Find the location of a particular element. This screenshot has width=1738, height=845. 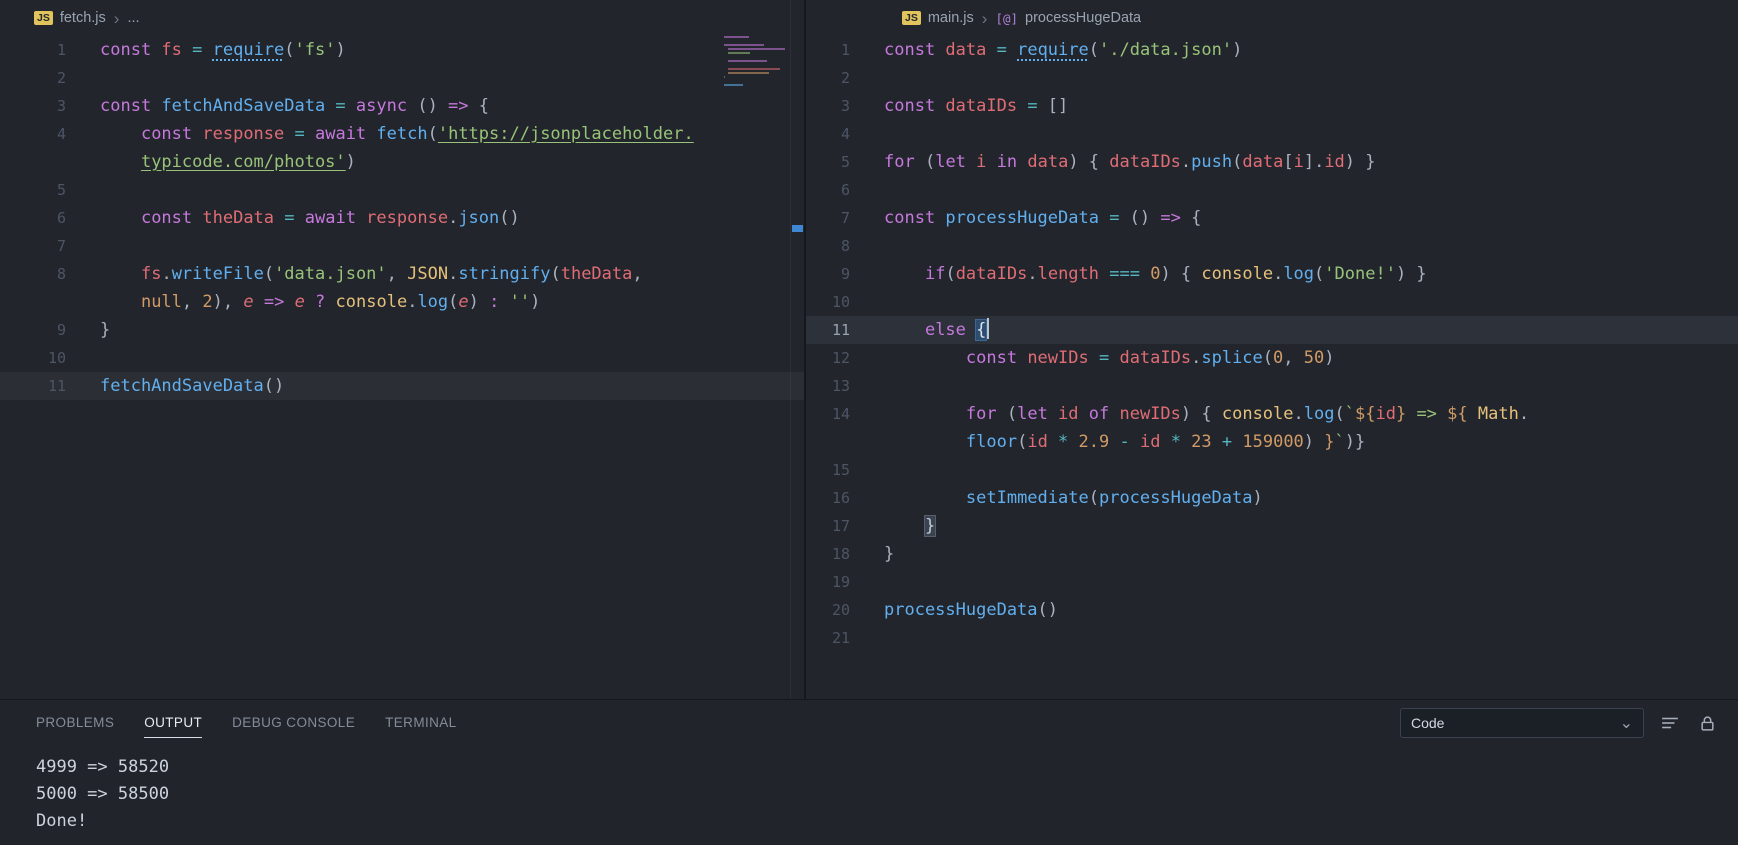

code-line: 11 fetchAndSaveData() is located at coordinates (402, 386).